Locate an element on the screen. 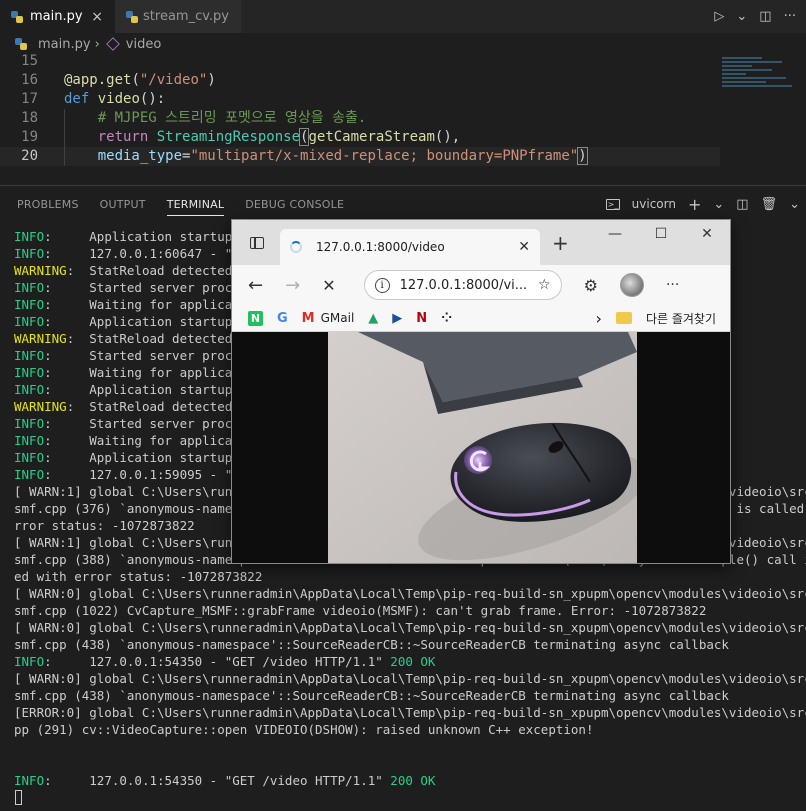 This screenshot has width=806, height=811. window-controls: — ☐ ✕ is located at coordinates (661, 234).